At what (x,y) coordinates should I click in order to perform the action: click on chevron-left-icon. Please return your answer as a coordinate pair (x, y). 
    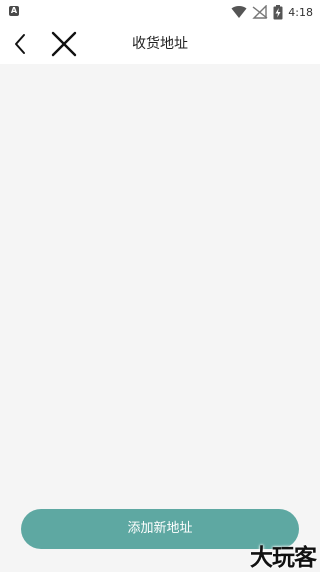
    Looking at the image, I should click on (20, 44).